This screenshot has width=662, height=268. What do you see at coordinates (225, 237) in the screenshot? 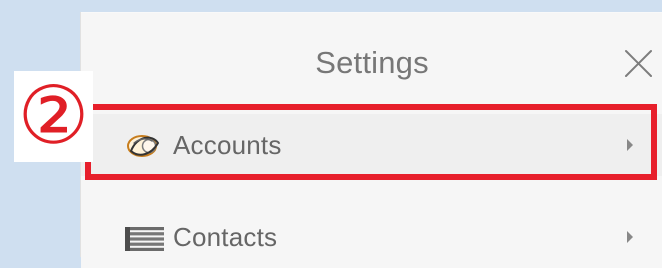
I see `settings-item-contacts-label: Contacts` at bounding box center [225, 237].